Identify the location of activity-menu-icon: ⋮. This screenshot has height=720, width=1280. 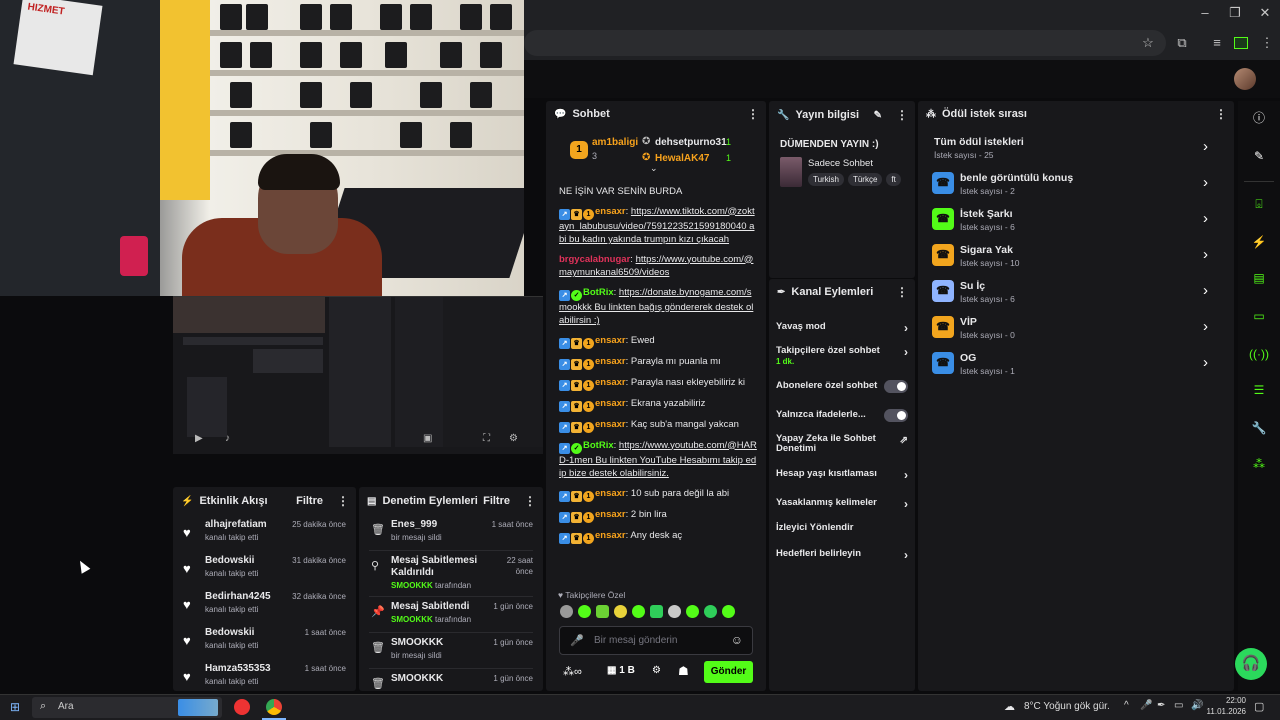
(343, 501).